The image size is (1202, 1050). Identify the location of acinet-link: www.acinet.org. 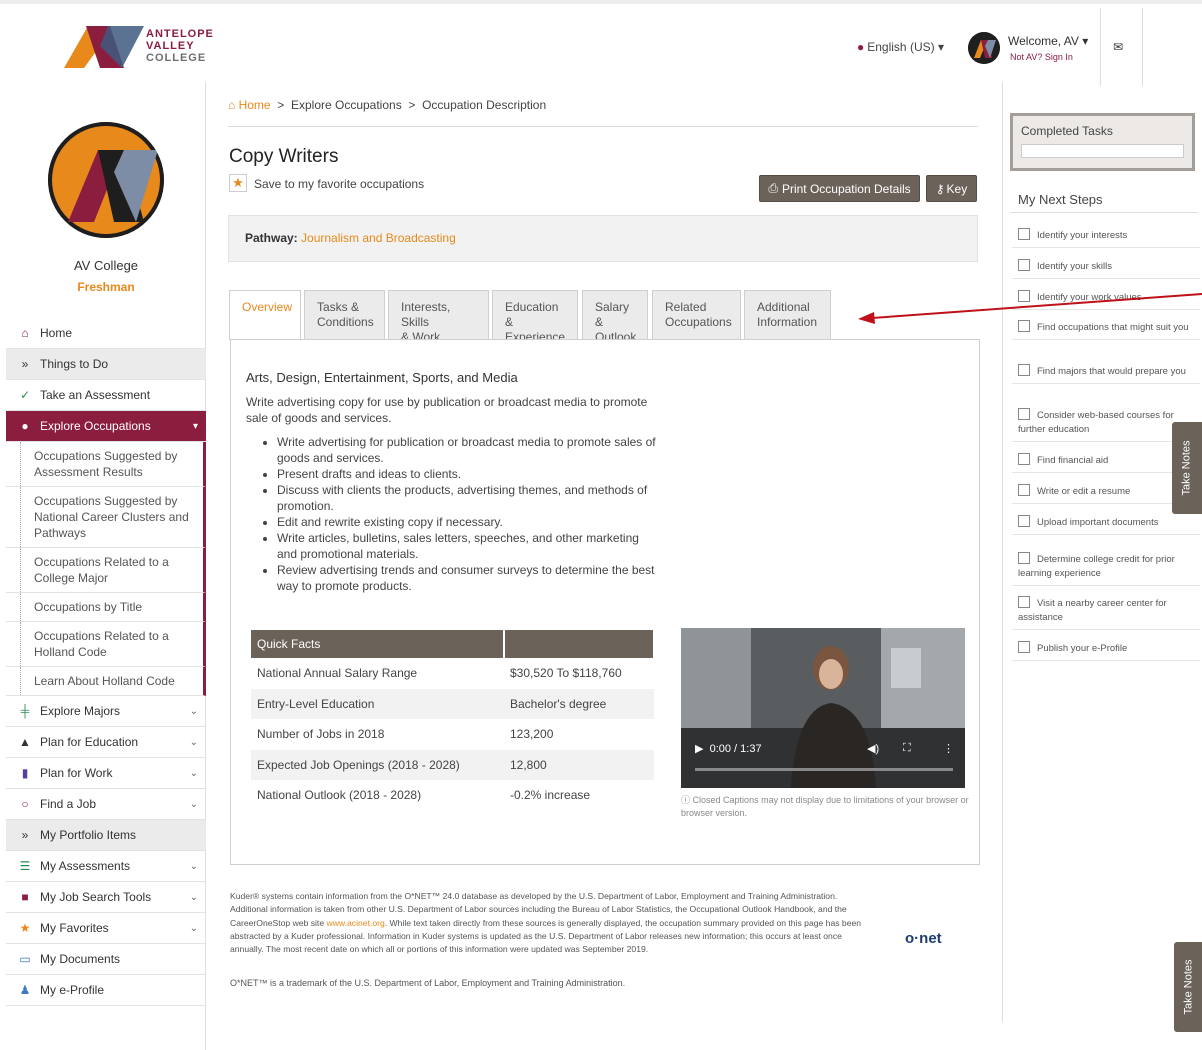
(356, 923).